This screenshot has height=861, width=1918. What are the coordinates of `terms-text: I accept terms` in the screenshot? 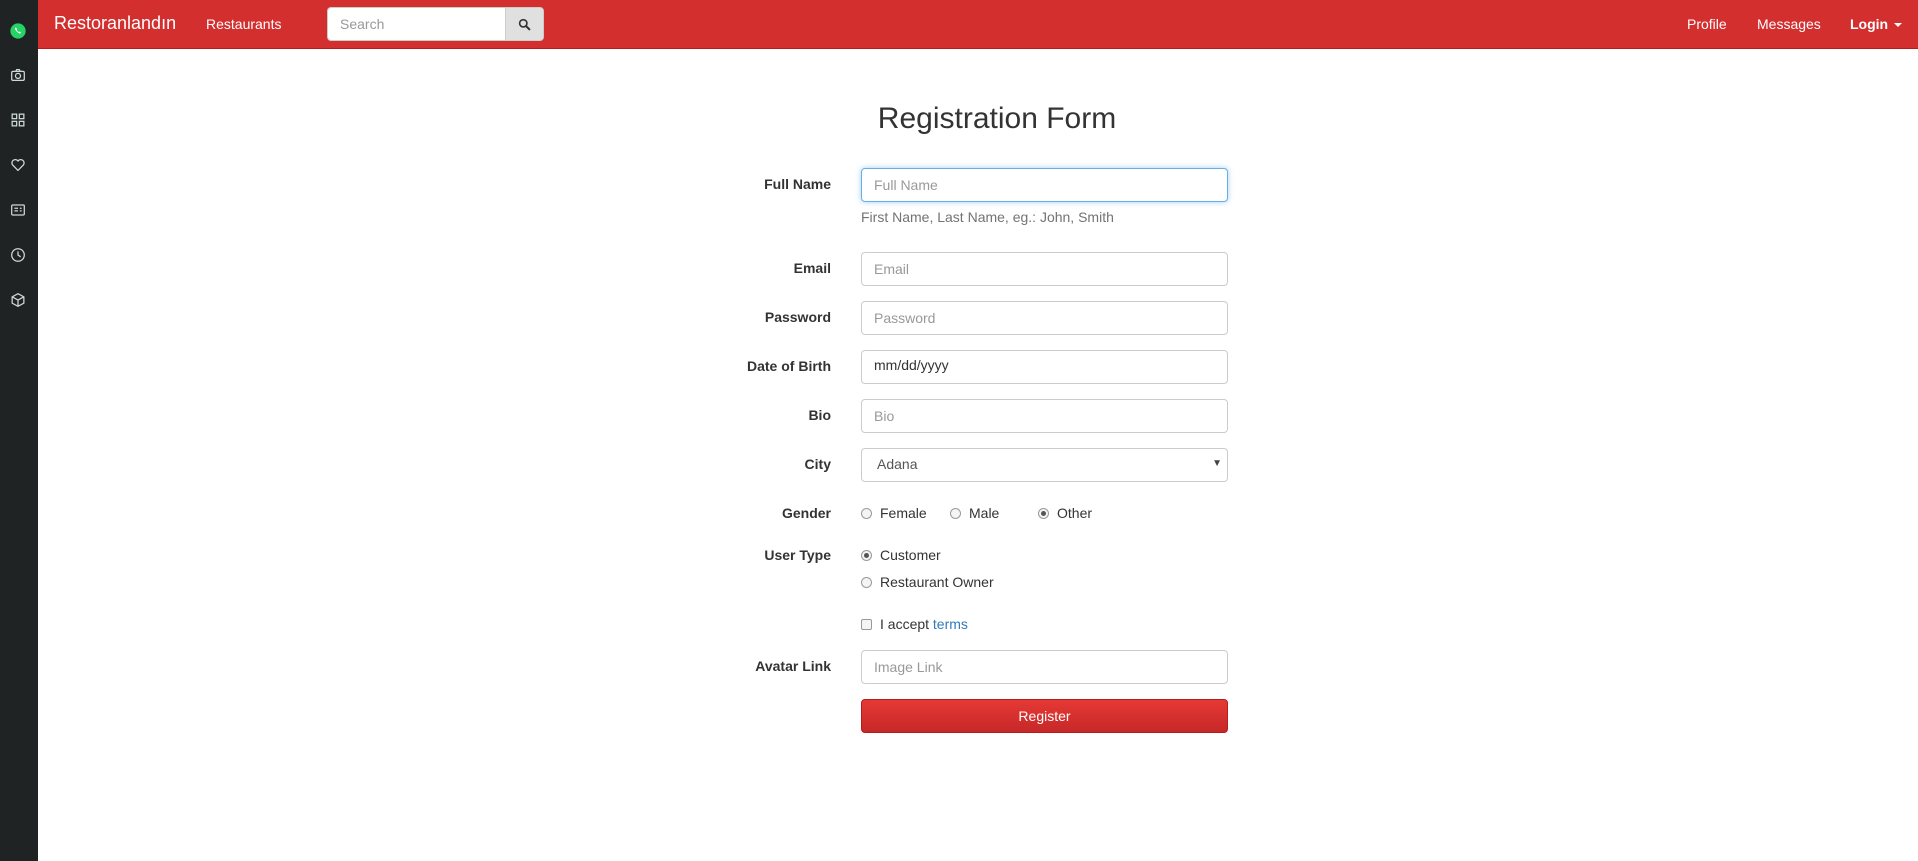 It's located at (924, 624).